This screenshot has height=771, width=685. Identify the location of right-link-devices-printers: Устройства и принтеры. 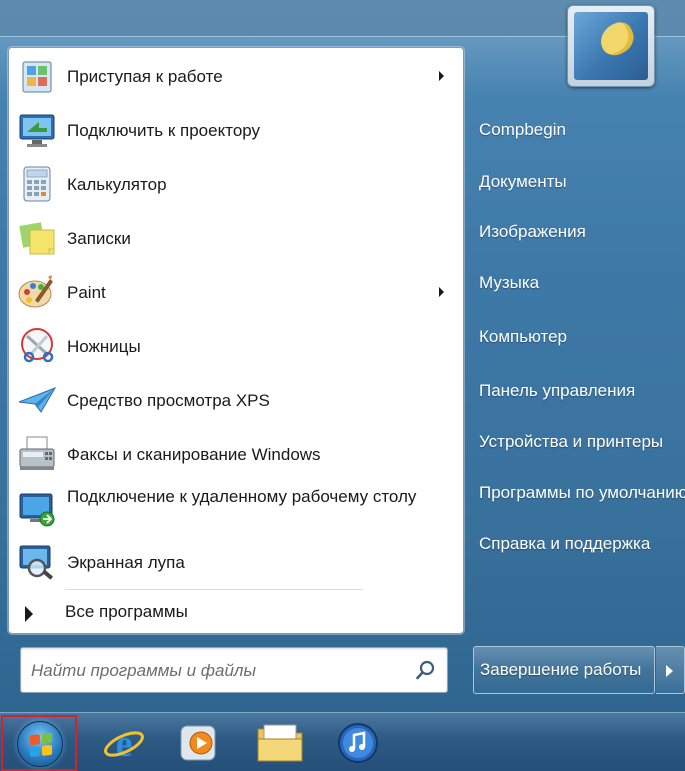
(582, 442).